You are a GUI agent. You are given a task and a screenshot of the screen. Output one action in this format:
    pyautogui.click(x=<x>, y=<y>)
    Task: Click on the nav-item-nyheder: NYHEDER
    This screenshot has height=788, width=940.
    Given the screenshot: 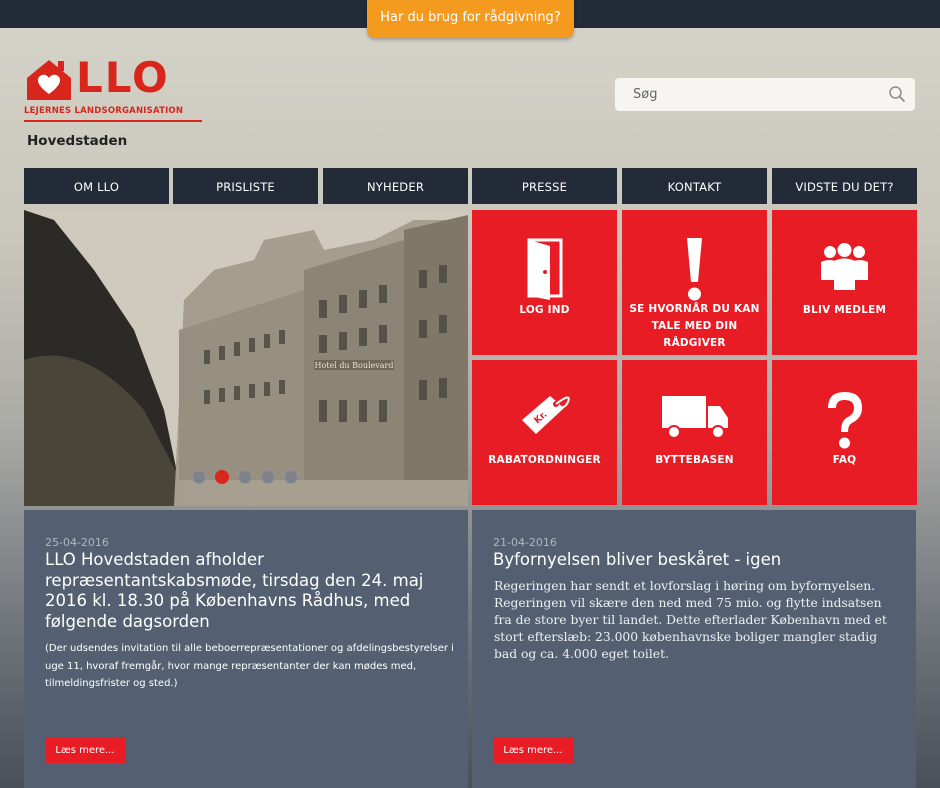 What is the action you would take?
    pyautogui.click(x=395, y=186)
    